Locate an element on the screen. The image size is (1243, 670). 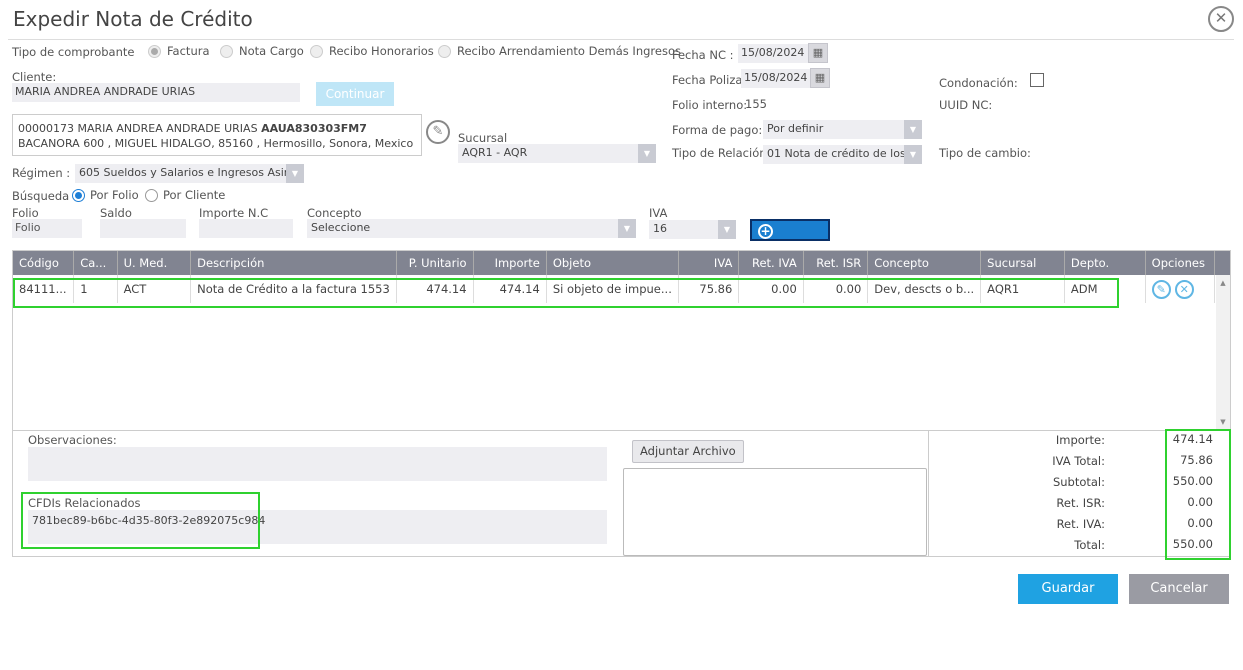
col-codigo: Código is located at coordinates (44, 263).